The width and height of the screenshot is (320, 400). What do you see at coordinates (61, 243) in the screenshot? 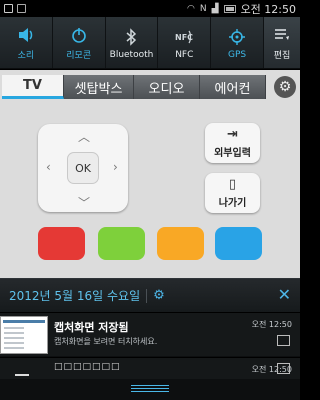
I see `red-button` at bounding box center [61, 243].